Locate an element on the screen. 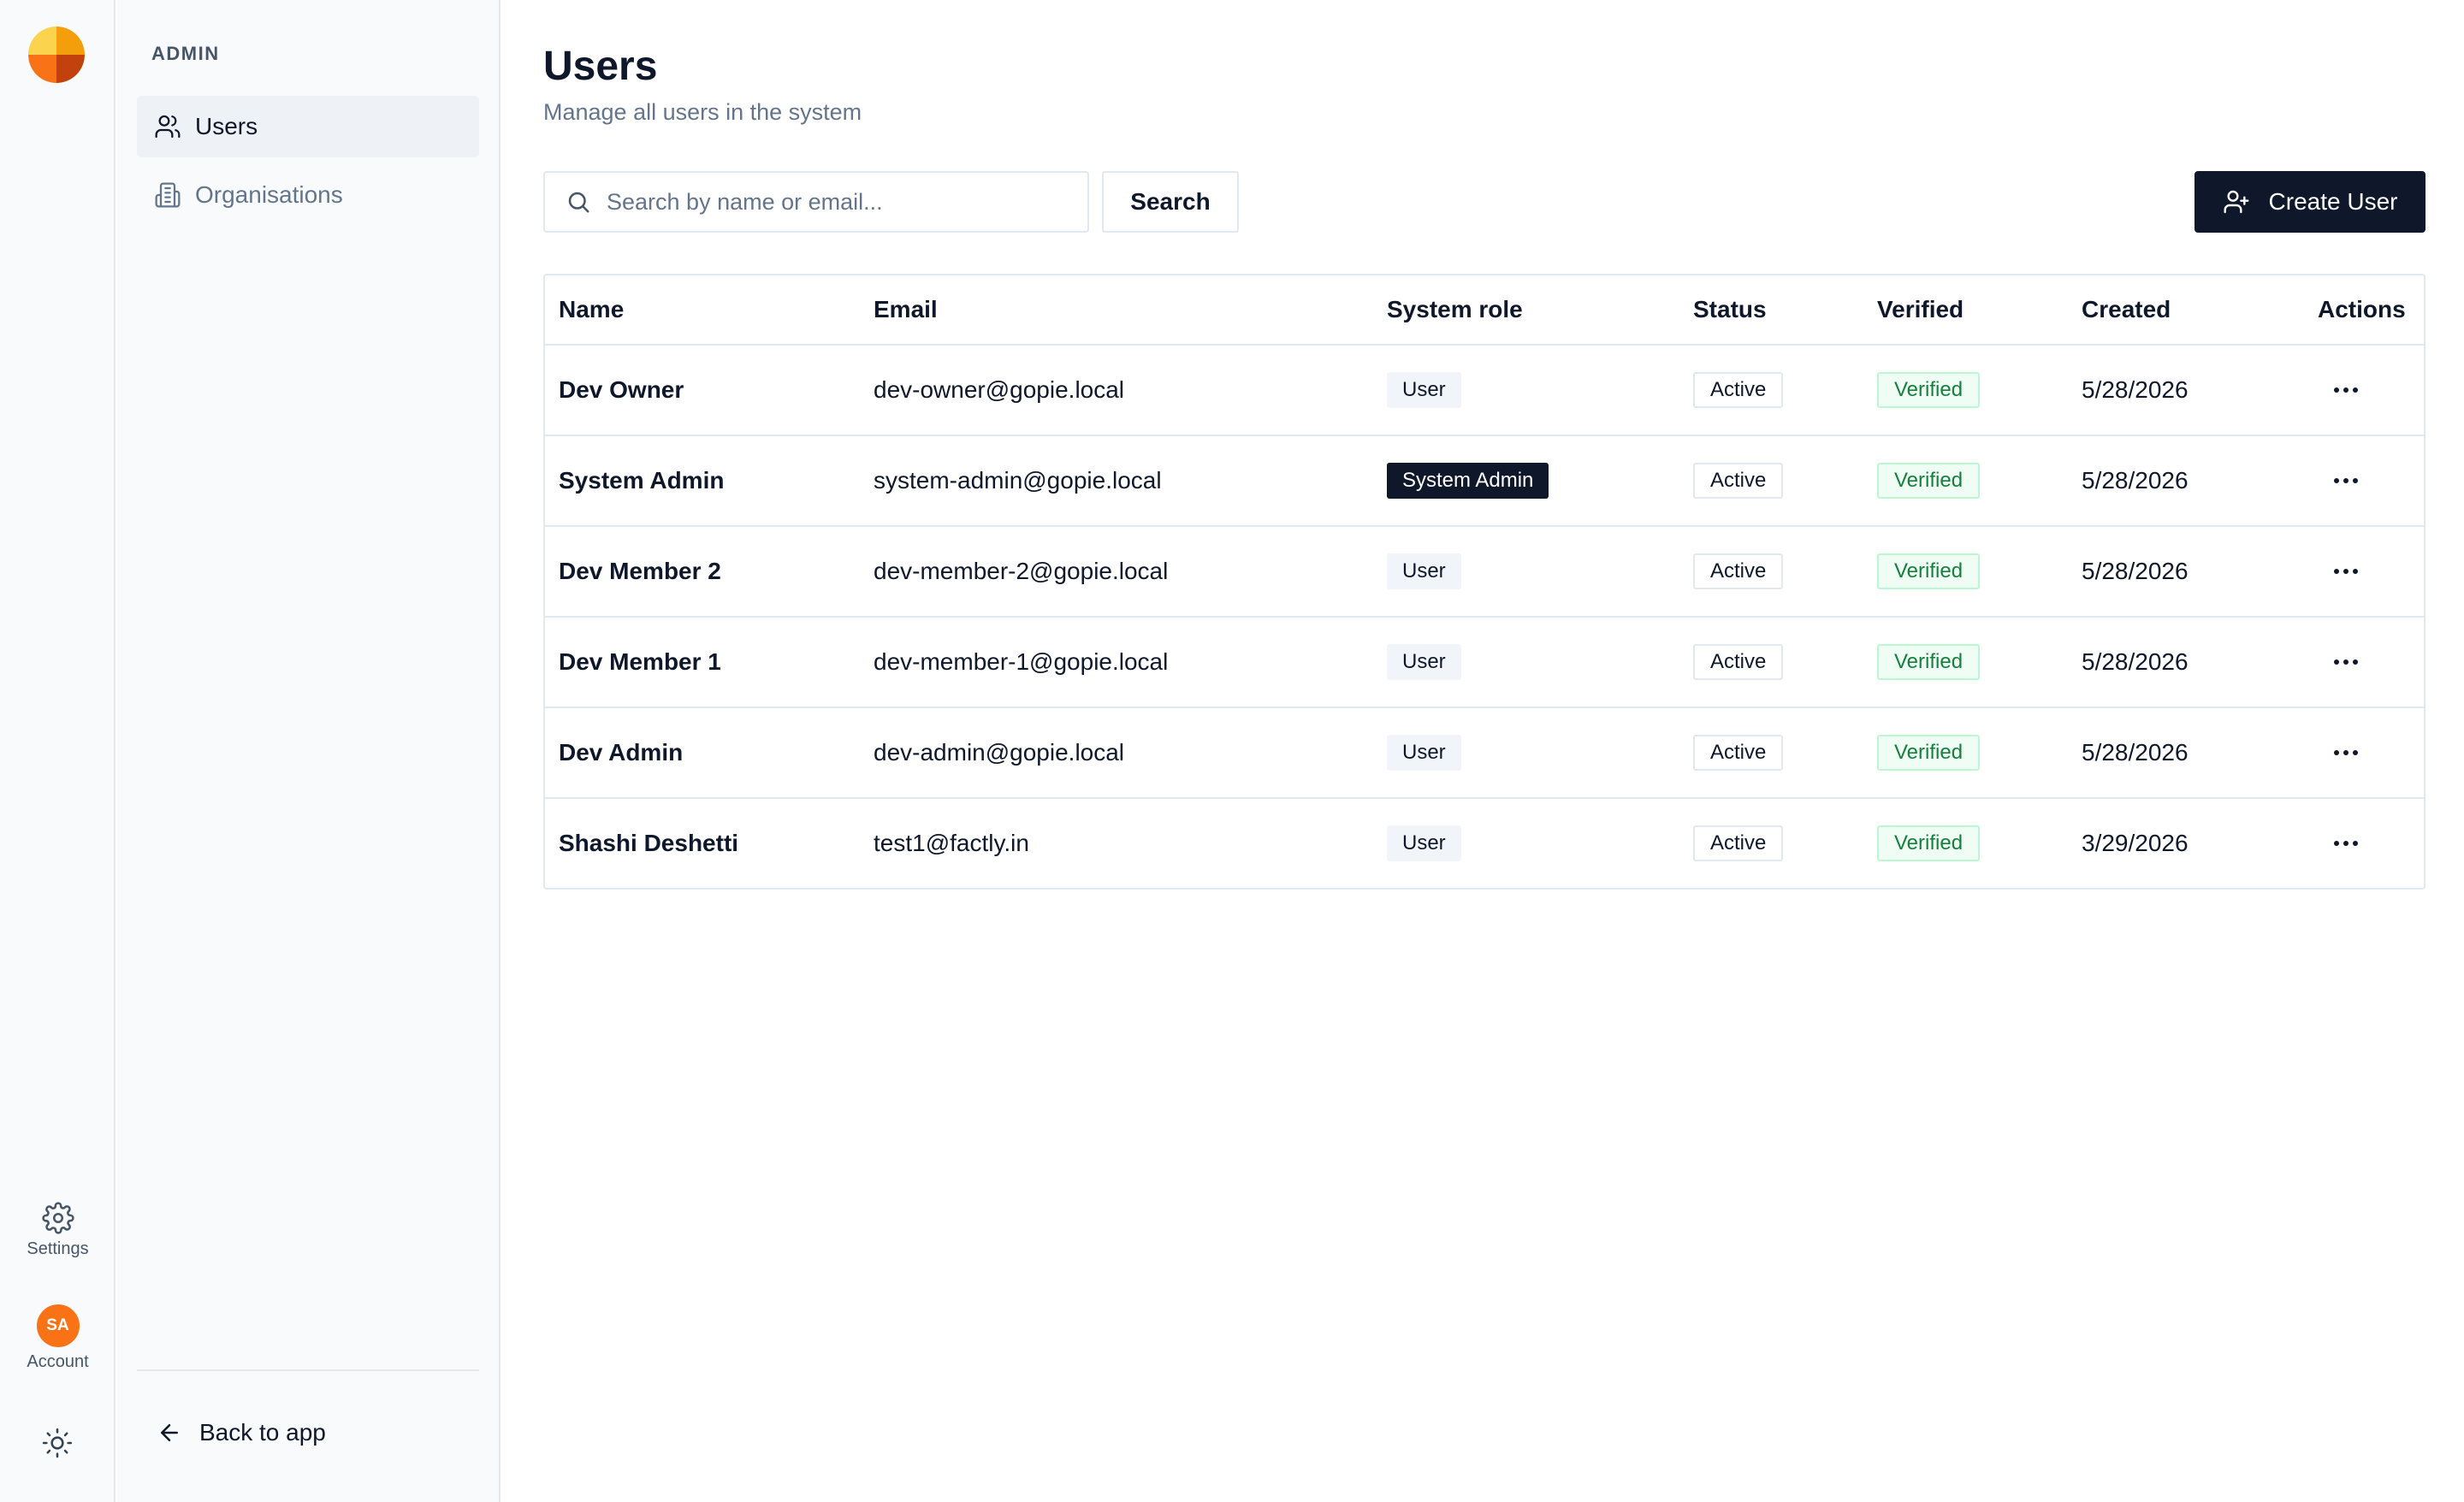 Image resolution: width=2464 pixels, height=1502 pixels. search-button: Search is located at coordinates (1170, 202).